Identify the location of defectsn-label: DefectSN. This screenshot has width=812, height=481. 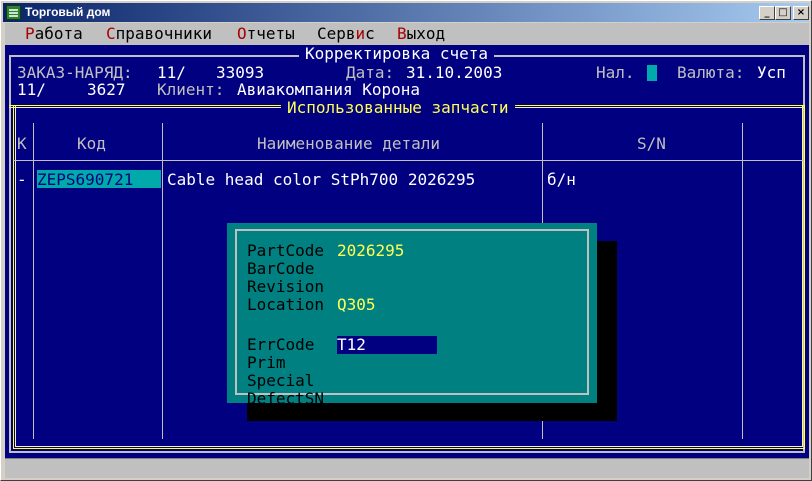
(286, 398).